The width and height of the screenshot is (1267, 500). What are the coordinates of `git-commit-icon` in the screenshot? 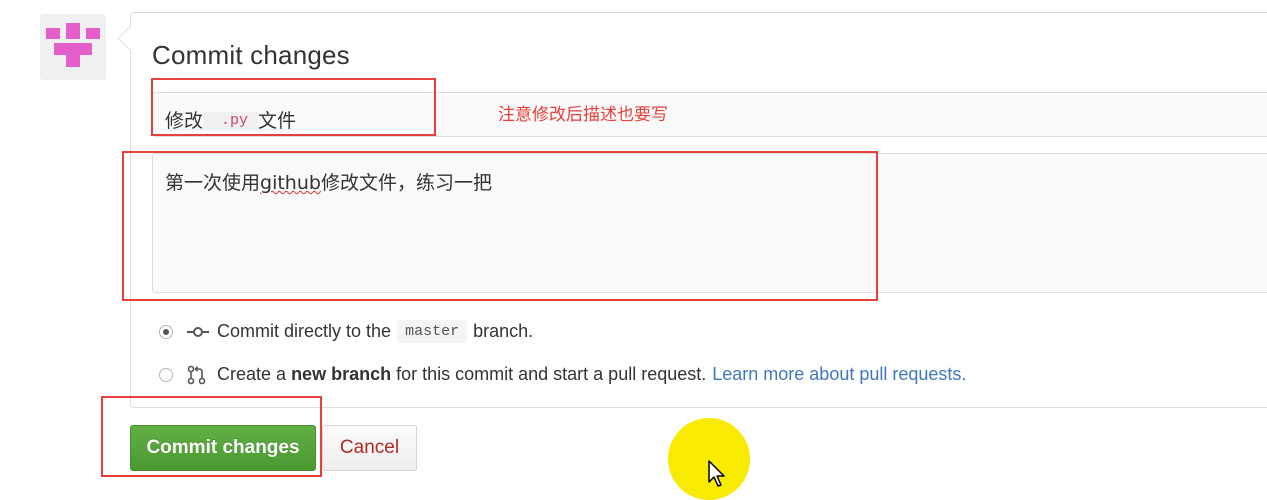 It's located at (198, 331).